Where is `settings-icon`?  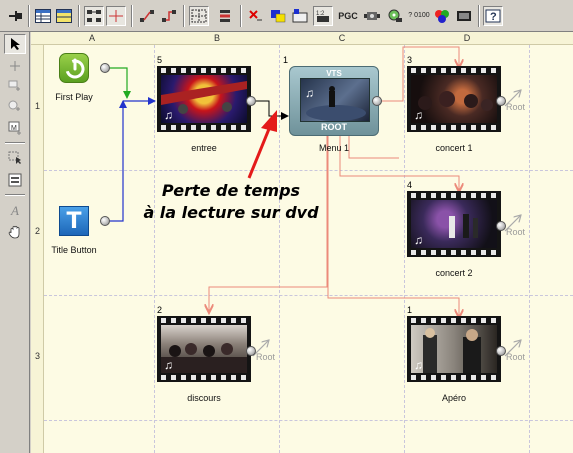
settings-icon is located at coordinates (372, 16).